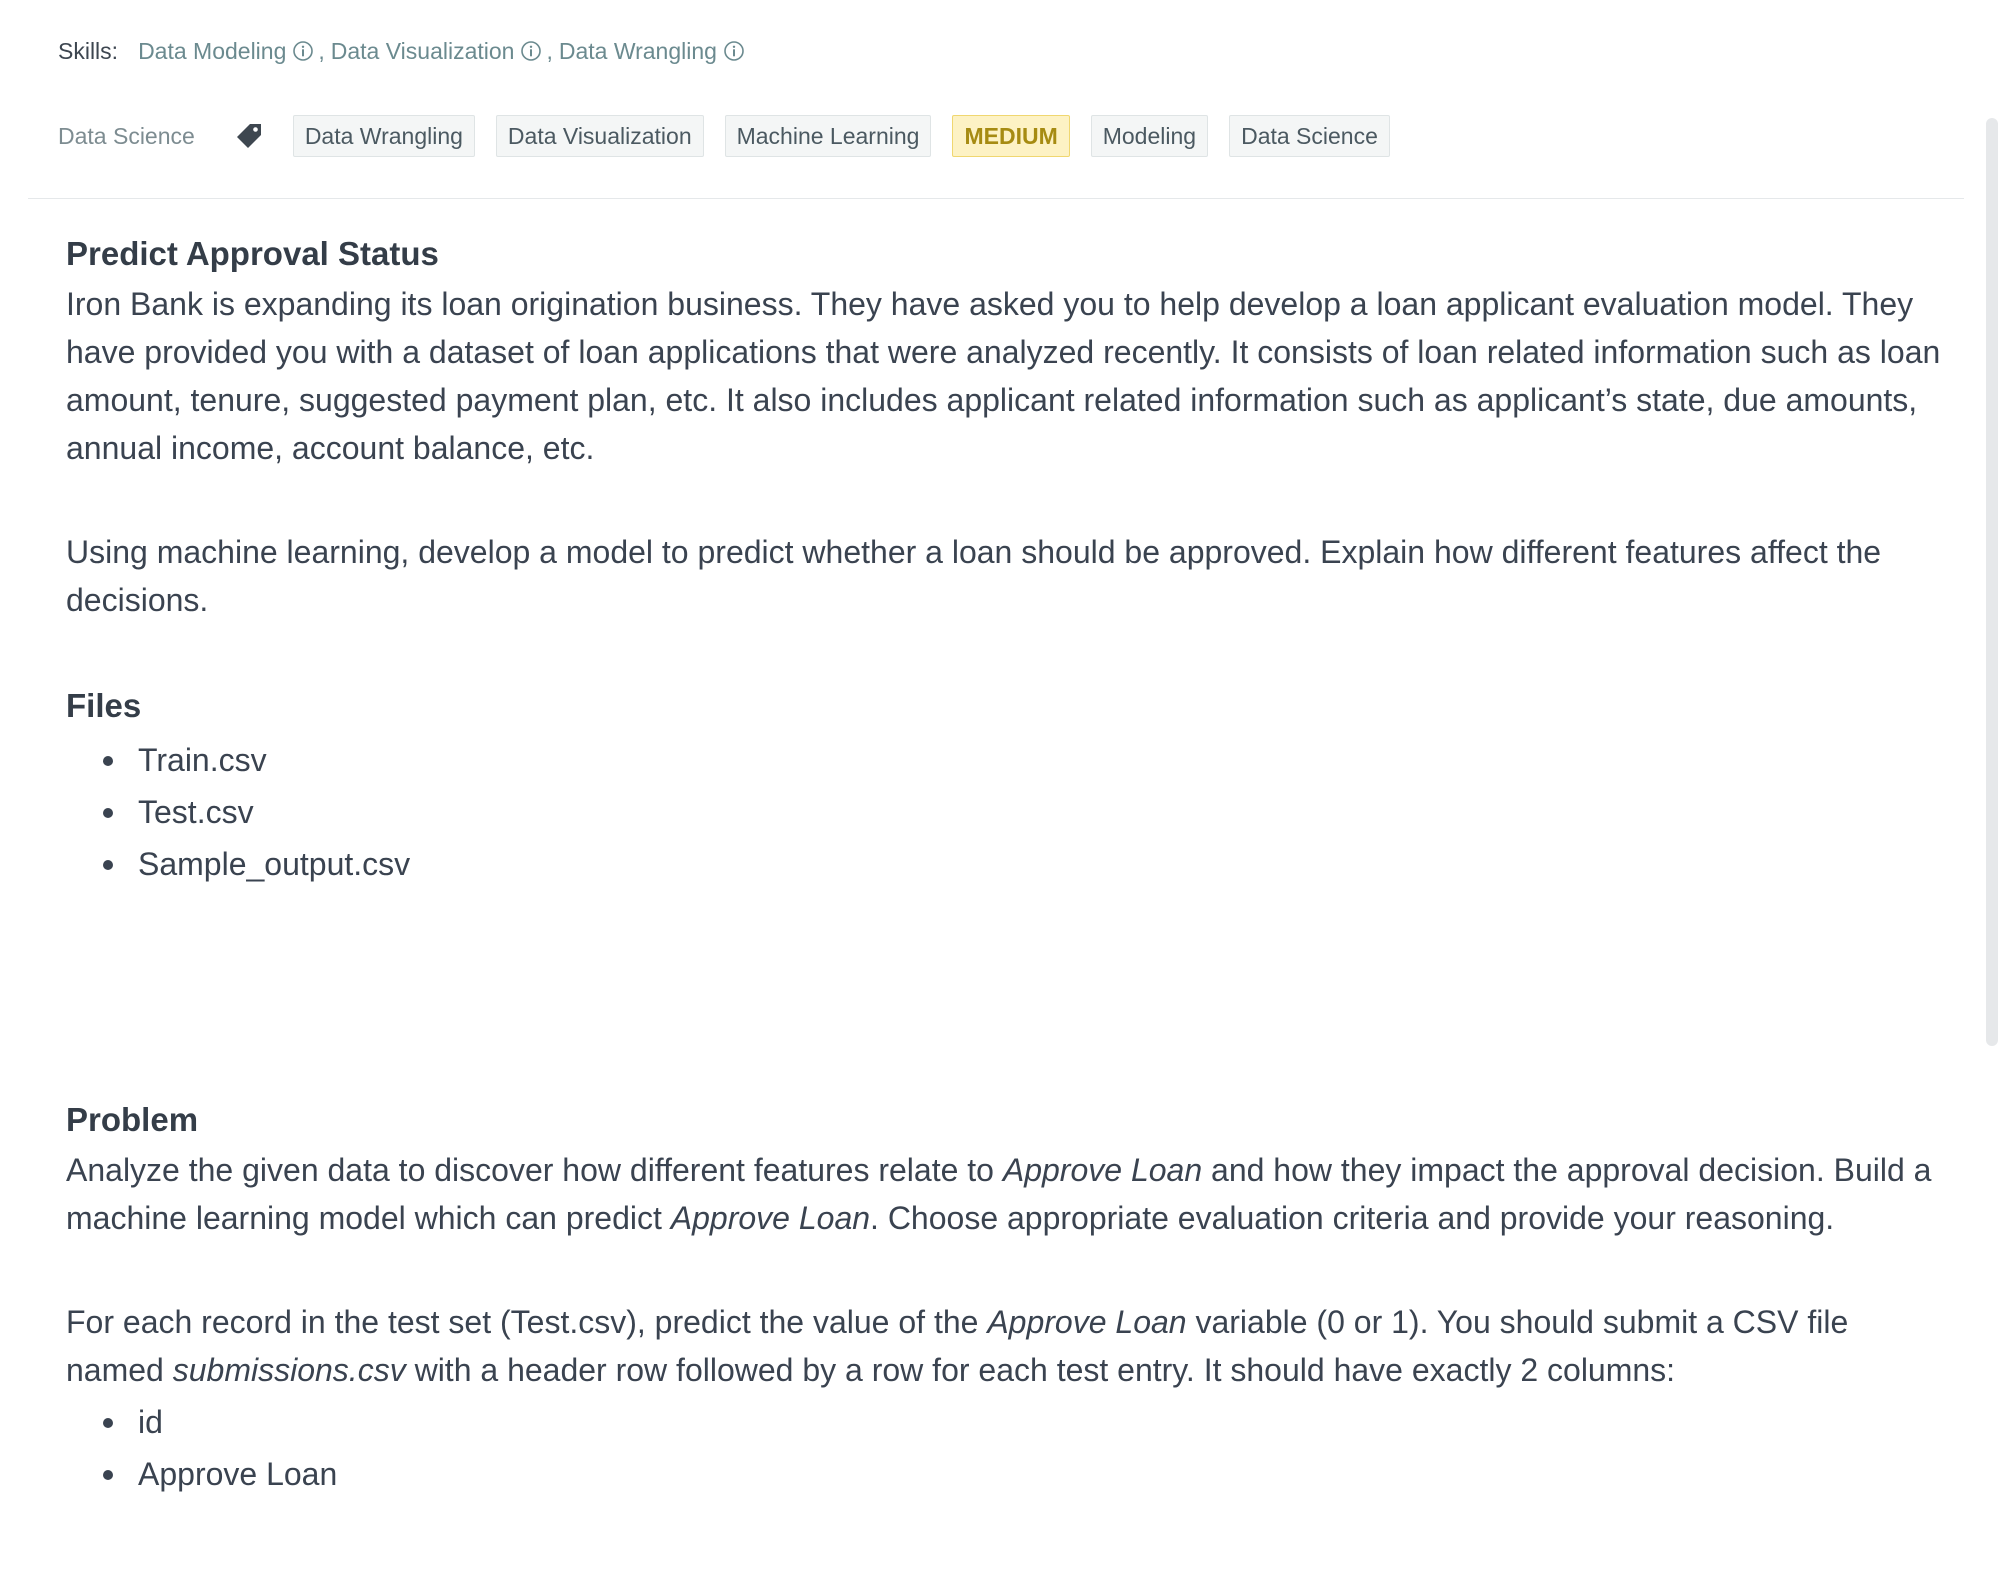  Describe the element at coordinates (126, 136) in the screenshot. I see `category-label: Data Science` at that location.